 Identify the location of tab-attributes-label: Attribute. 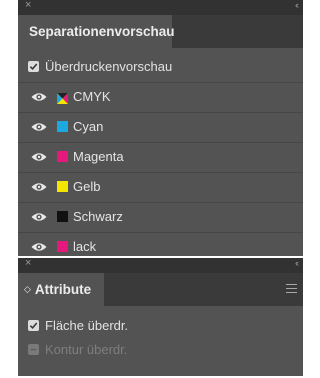
(63, 289).